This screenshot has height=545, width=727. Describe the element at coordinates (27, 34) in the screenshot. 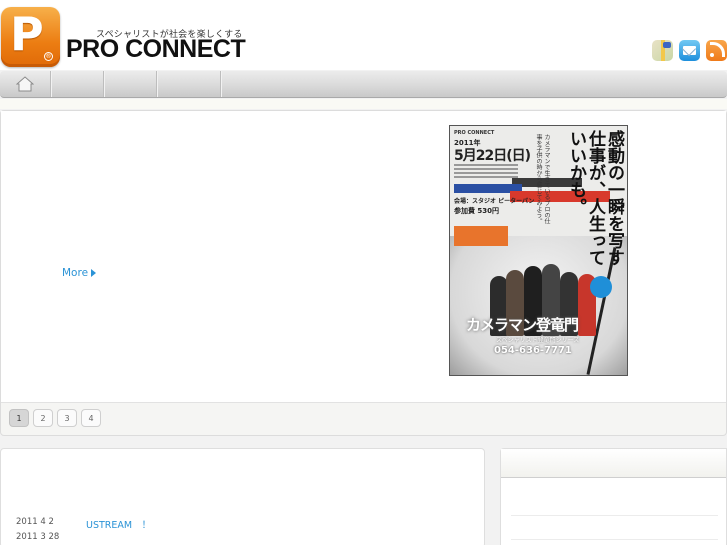

I see `logo-letter: P` at that location.